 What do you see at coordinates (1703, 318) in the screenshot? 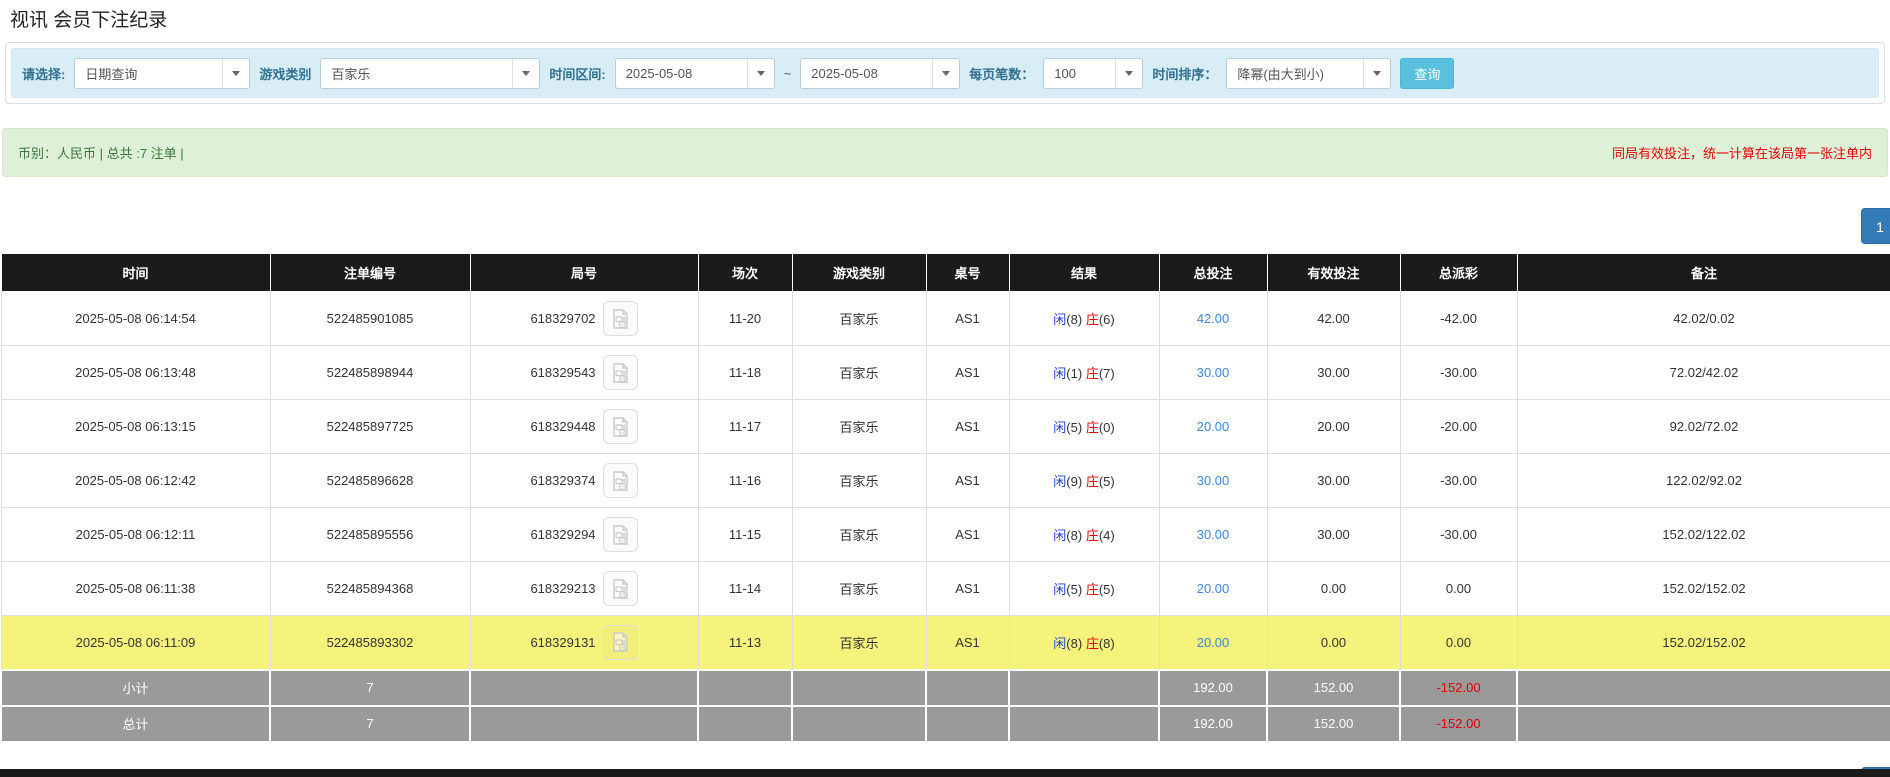
I see `cell-remark: 42.02/0.02` at bounding box center [1703, 318].